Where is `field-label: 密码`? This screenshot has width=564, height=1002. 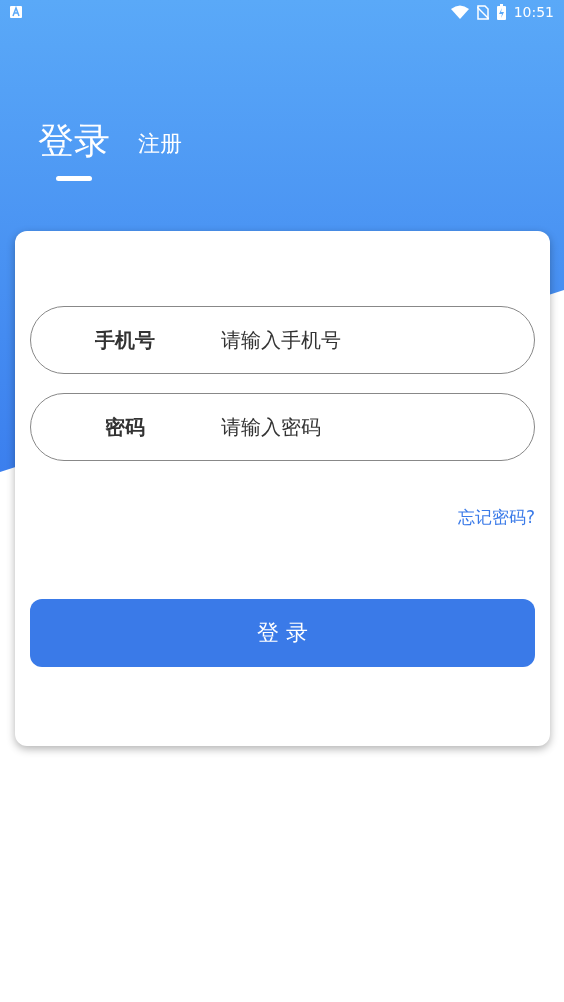
field-label: 密码 is located at coordinates (125, 427).